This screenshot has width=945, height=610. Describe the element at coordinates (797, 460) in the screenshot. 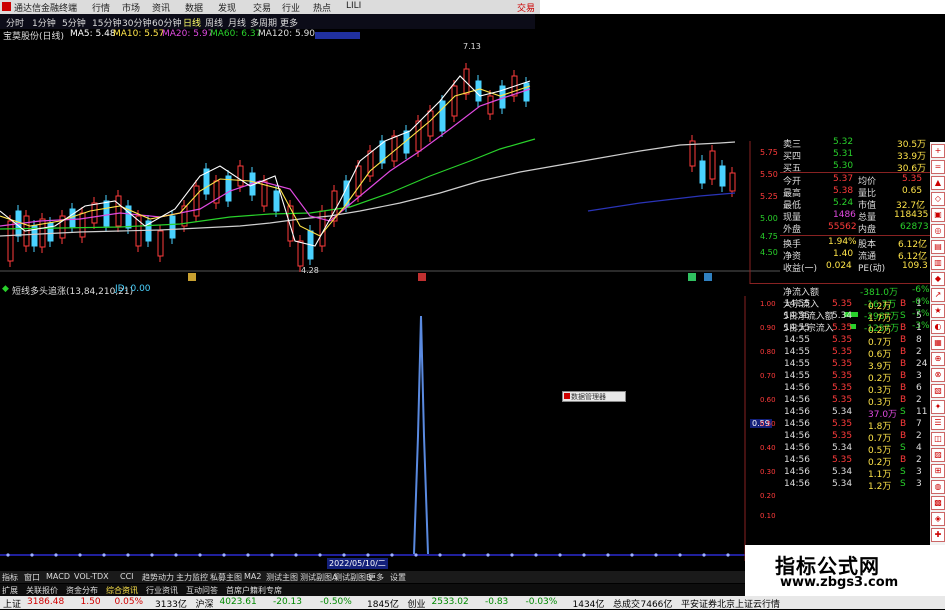

I see `tick-time: 14:56` at that location.